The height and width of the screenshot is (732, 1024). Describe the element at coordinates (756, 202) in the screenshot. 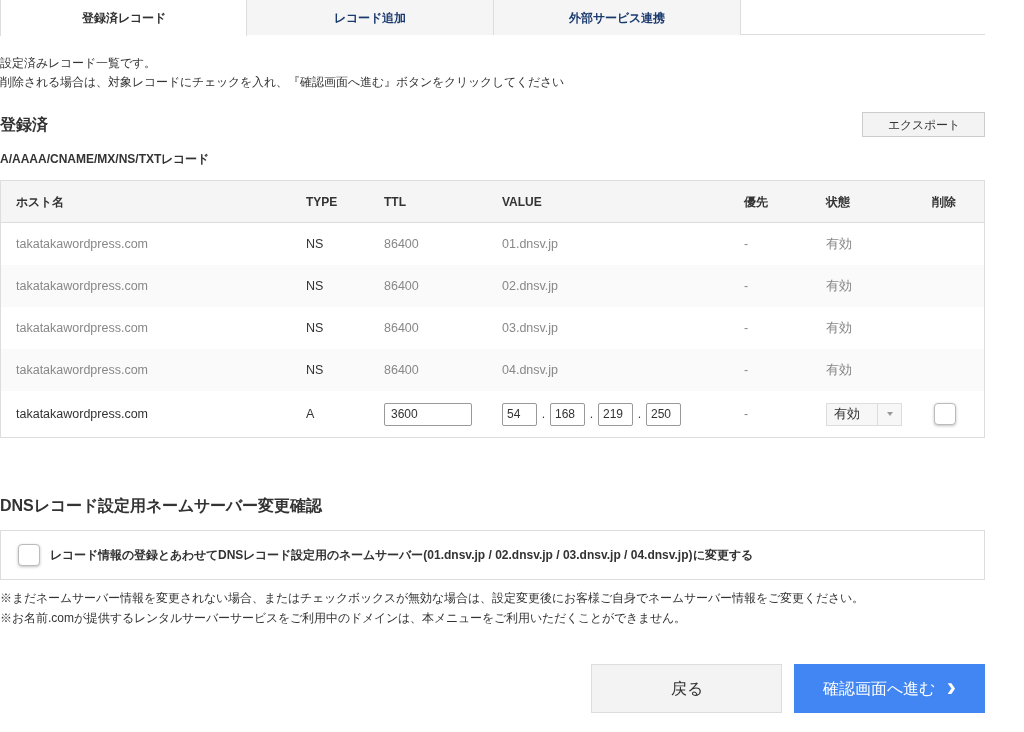

I see `column-header: 優先` at that location.